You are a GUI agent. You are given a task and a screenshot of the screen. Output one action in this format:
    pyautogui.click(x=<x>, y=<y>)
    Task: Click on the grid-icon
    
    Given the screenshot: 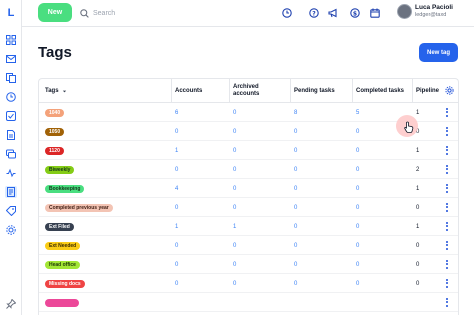 What is the action you would take?
    pyautogui.click(x=11, y=40)
    